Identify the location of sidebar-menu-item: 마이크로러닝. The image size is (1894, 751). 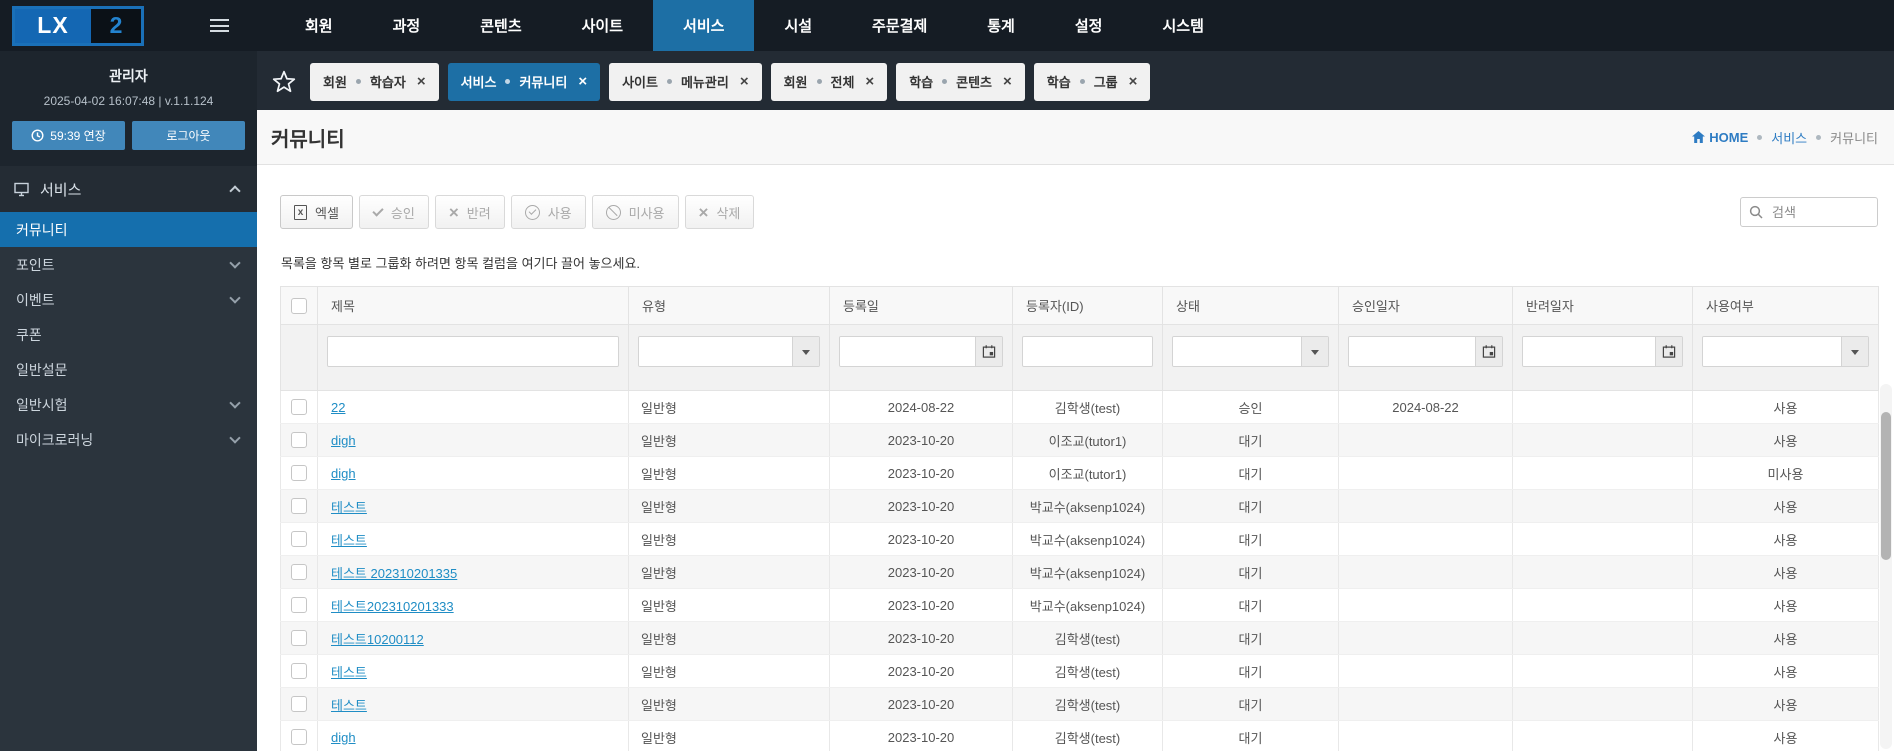
(128, 439).